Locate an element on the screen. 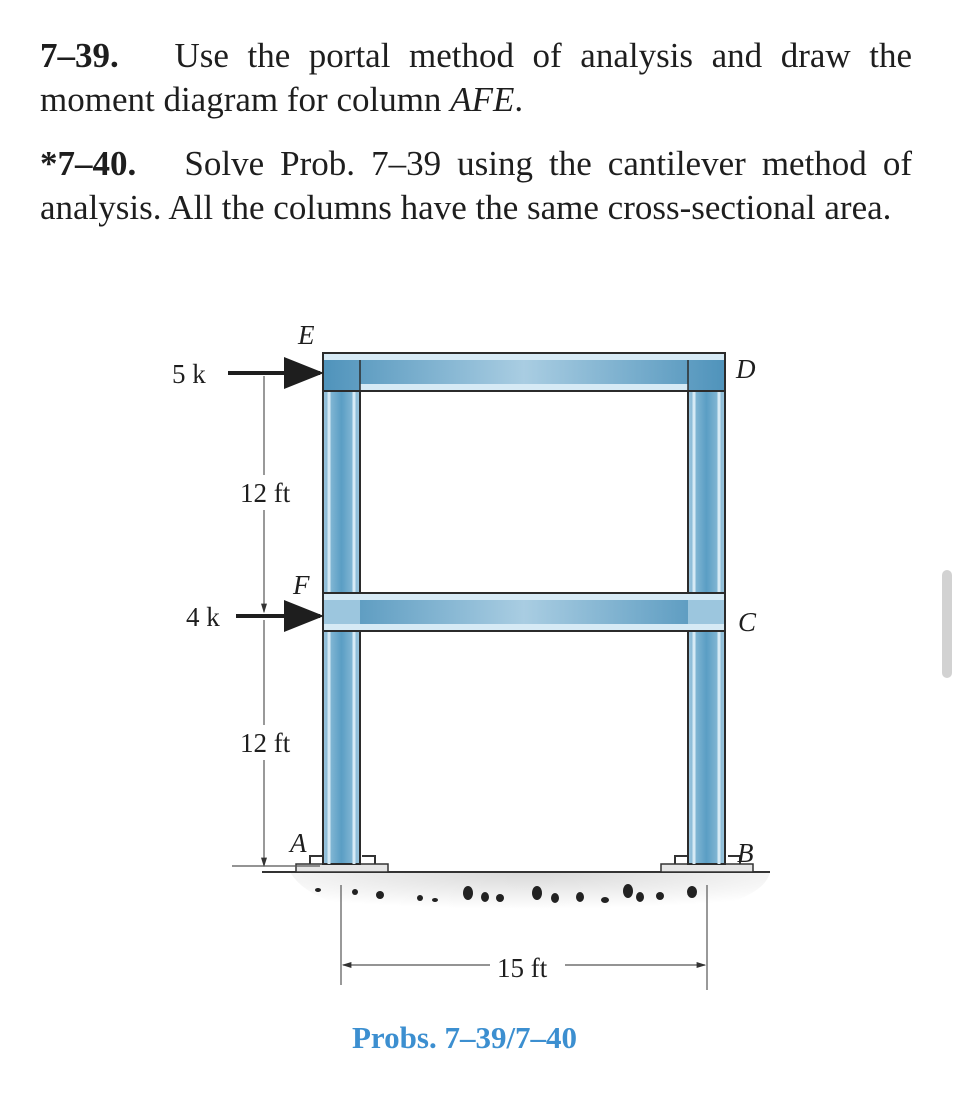  joint-label-b: B is located at coordinates (745, 853).